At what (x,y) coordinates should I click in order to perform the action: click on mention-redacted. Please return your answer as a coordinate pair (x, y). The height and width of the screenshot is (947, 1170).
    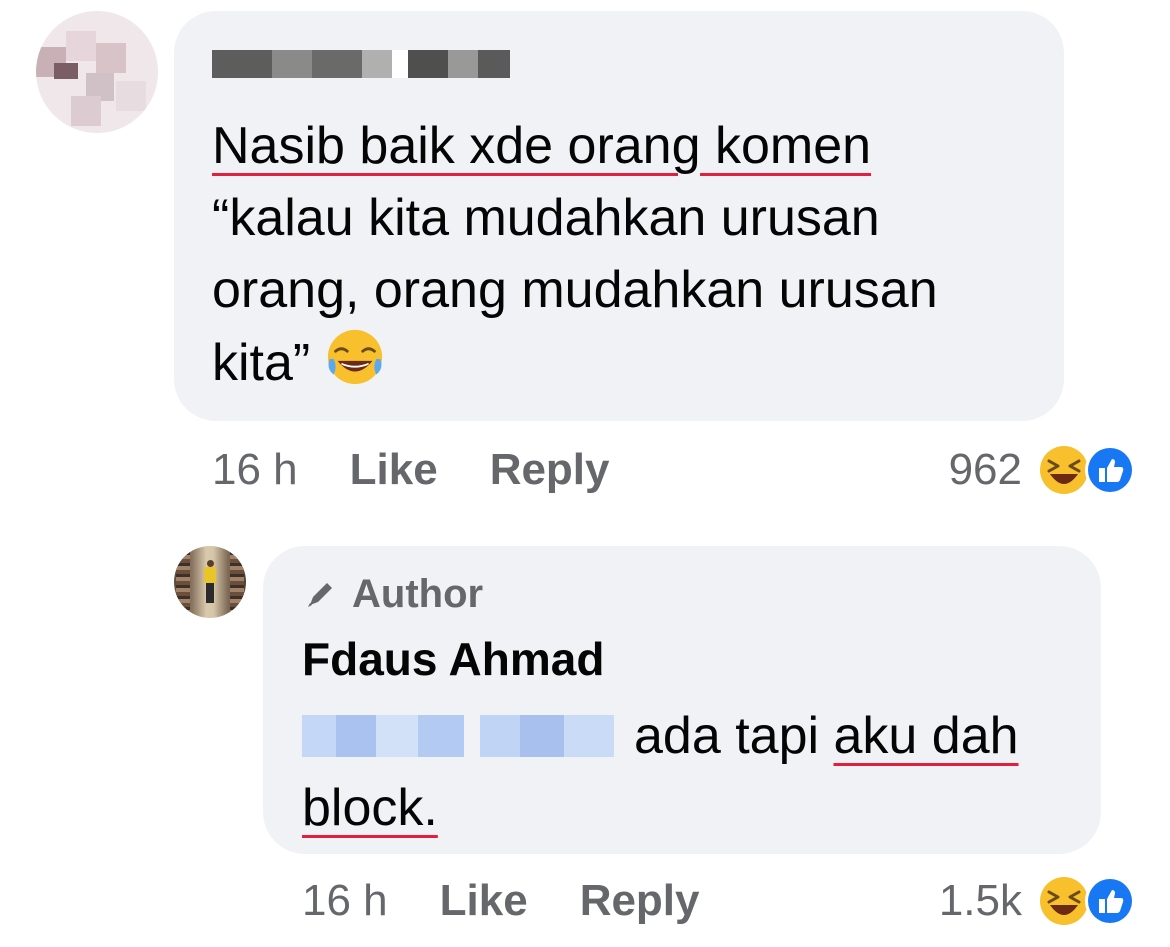
    Looking at the image, I should click on (458, 736).